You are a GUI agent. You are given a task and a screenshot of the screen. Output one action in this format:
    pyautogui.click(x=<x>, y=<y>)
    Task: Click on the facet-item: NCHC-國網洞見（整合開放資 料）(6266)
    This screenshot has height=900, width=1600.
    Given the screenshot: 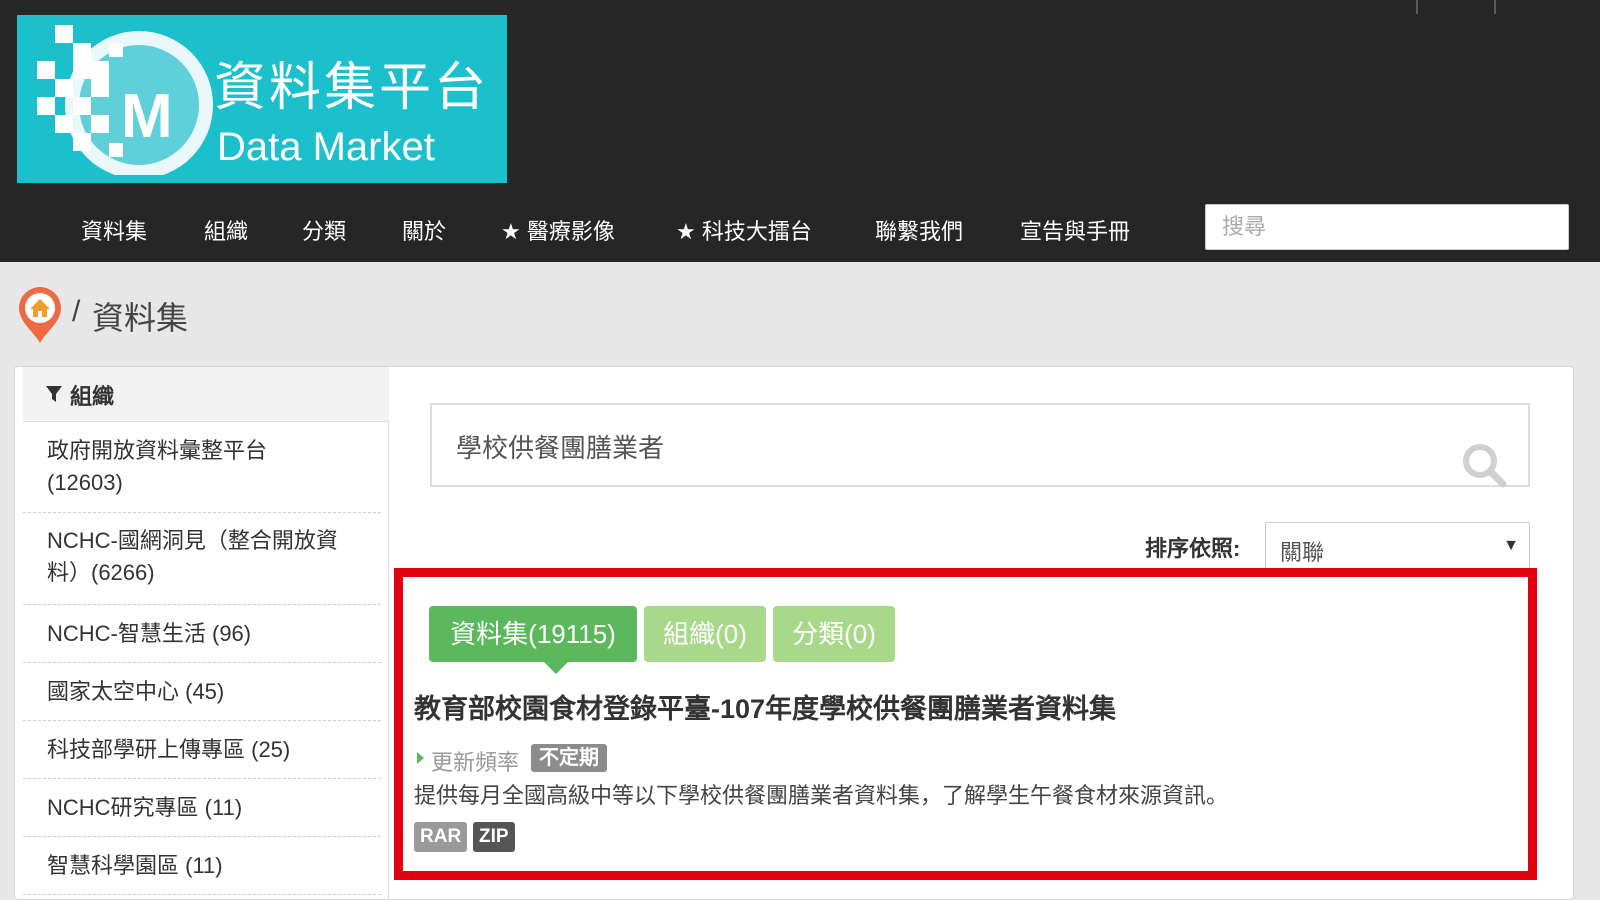 What is the action you would take?
    pyautogui.click(x=202, y=559)
    